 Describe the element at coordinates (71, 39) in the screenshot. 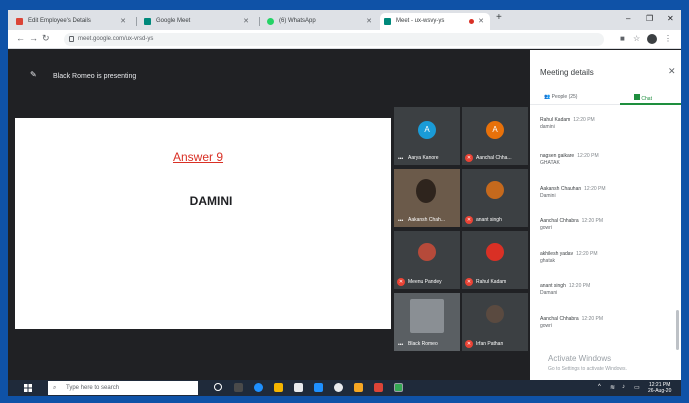

I see `lock-icon` at that location.